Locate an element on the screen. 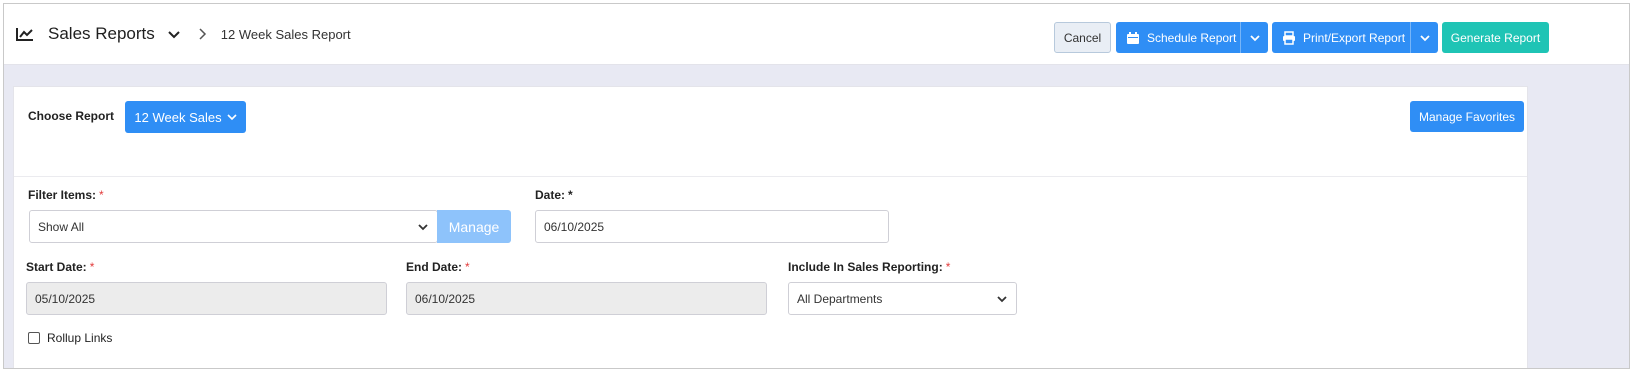  choose-report-dropdown: 12 Week Sales is located at coordinates (185, 117).